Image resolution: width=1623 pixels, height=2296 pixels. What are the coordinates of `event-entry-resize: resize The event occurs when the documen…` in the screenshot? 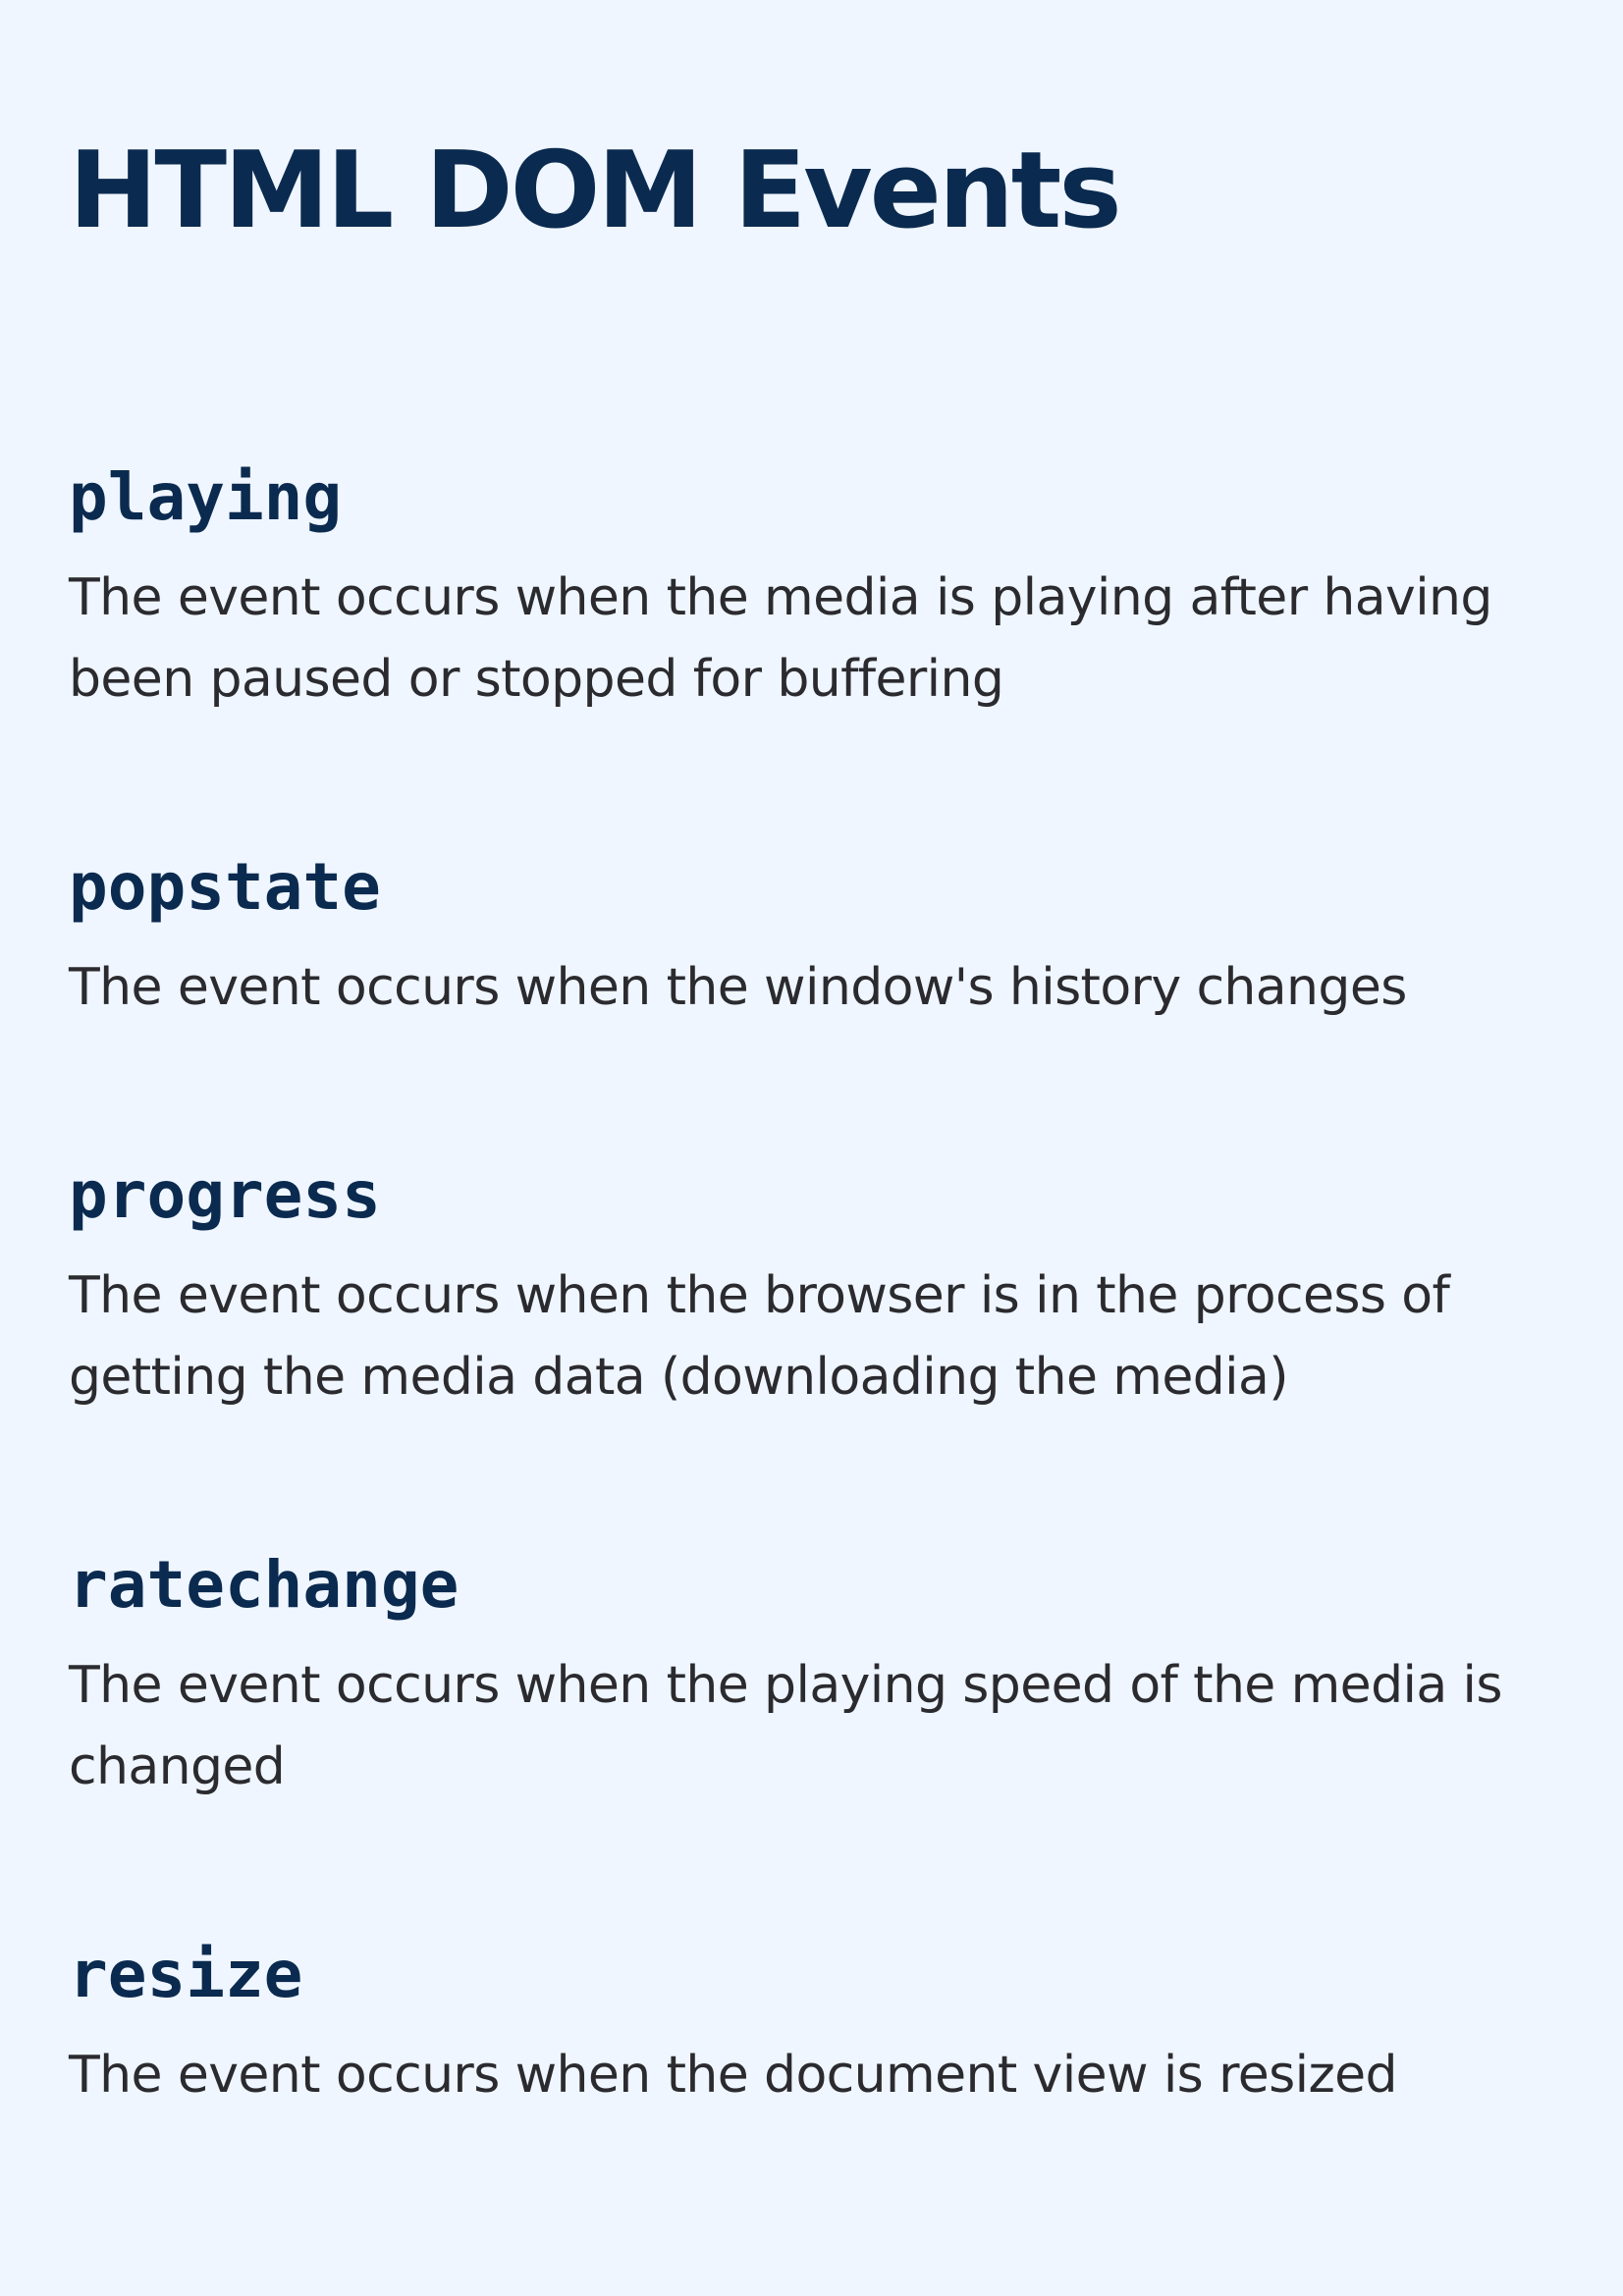 It's located at (825, 2026).